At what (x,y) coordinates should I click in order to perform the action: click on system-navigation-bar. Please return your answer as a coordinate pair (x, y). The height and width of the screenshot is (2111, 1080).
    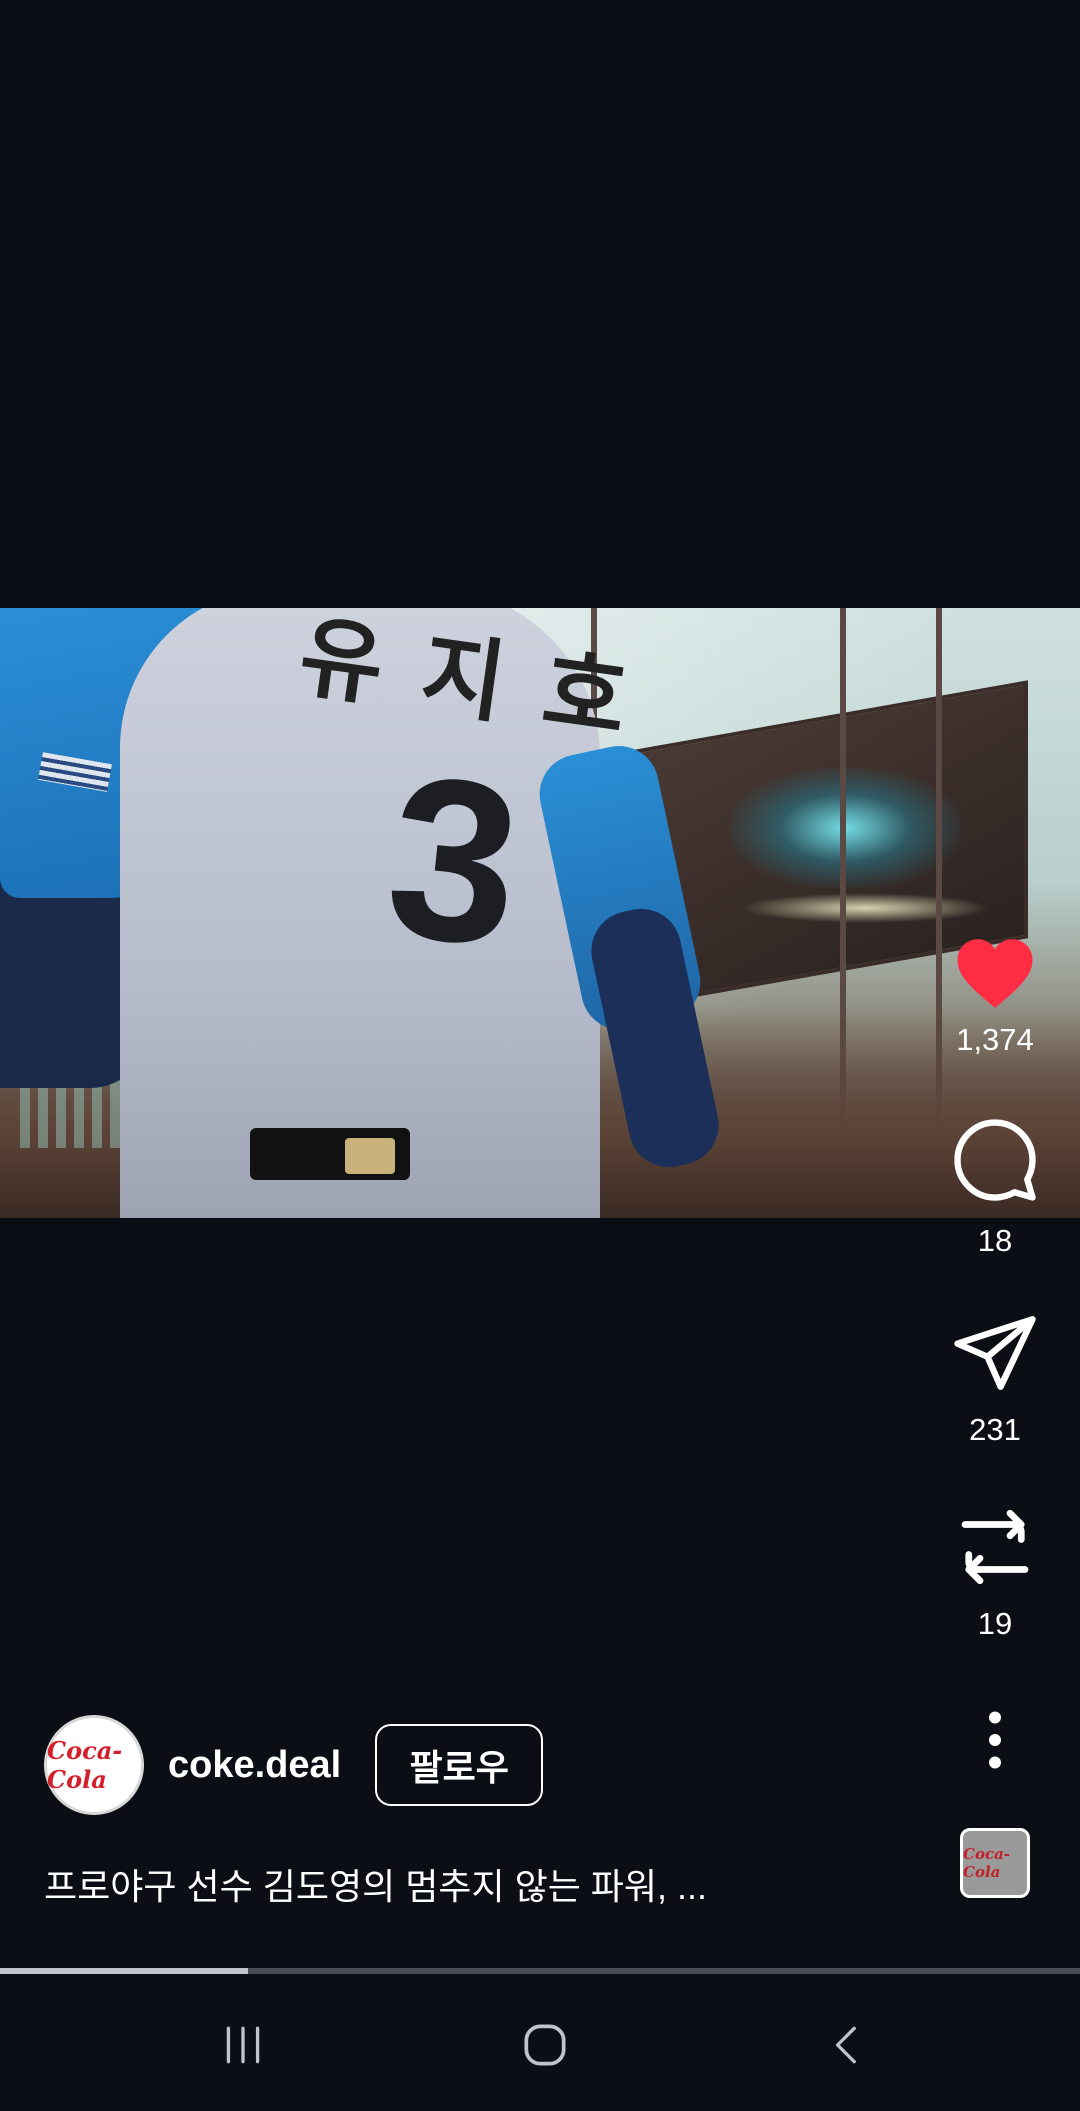
    Looking at the image, I should click on (540, 2043).